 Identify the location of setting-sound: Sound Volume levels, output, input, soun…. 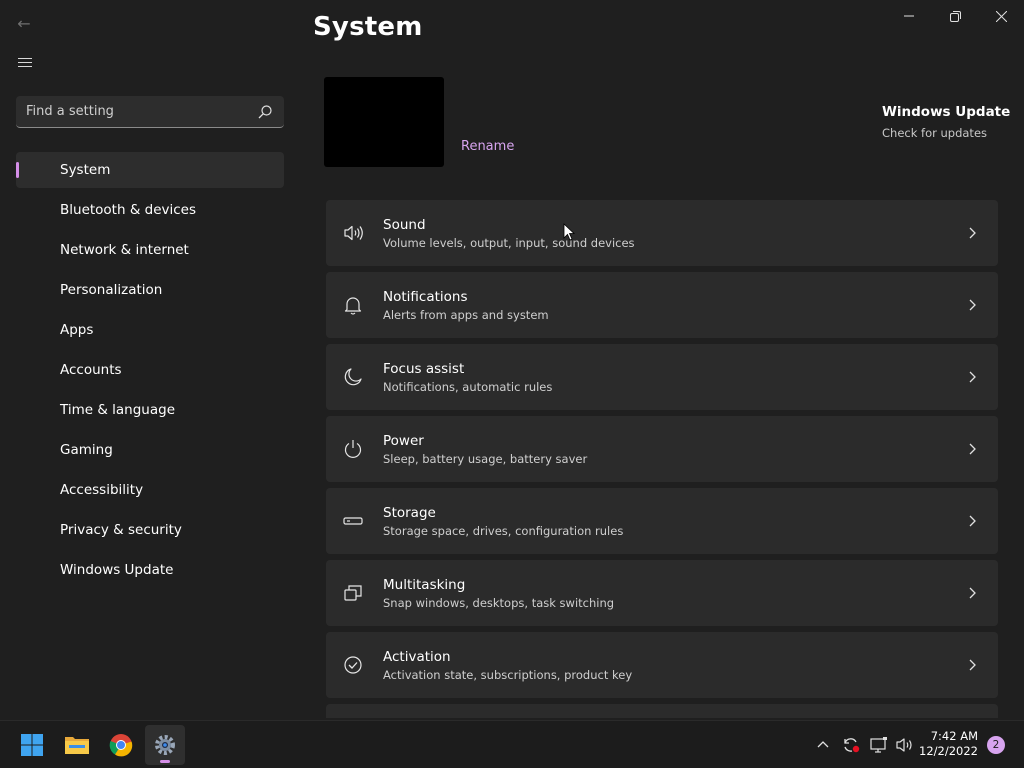
(662, 233).